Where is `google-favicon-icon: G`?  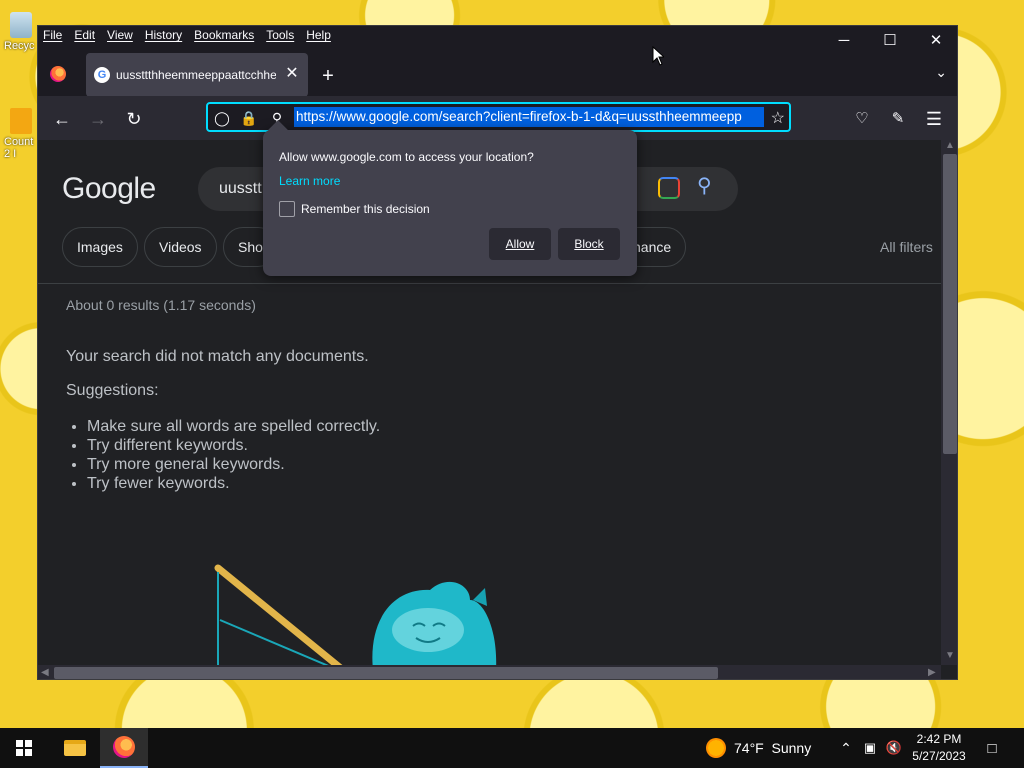 google-favicon-icon: G is located at coordinates (102, 75).